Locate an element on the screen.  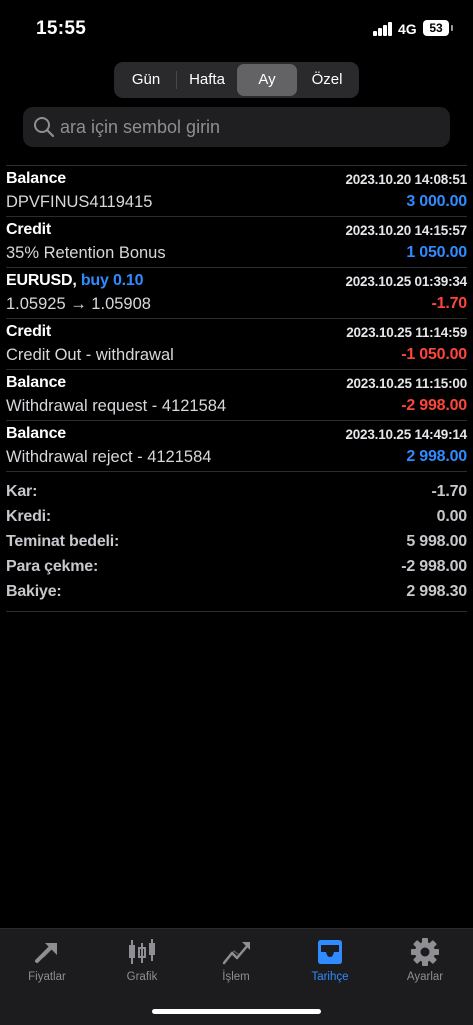
deal-amount: -2 998.00 is located at coordinates (434, 405).